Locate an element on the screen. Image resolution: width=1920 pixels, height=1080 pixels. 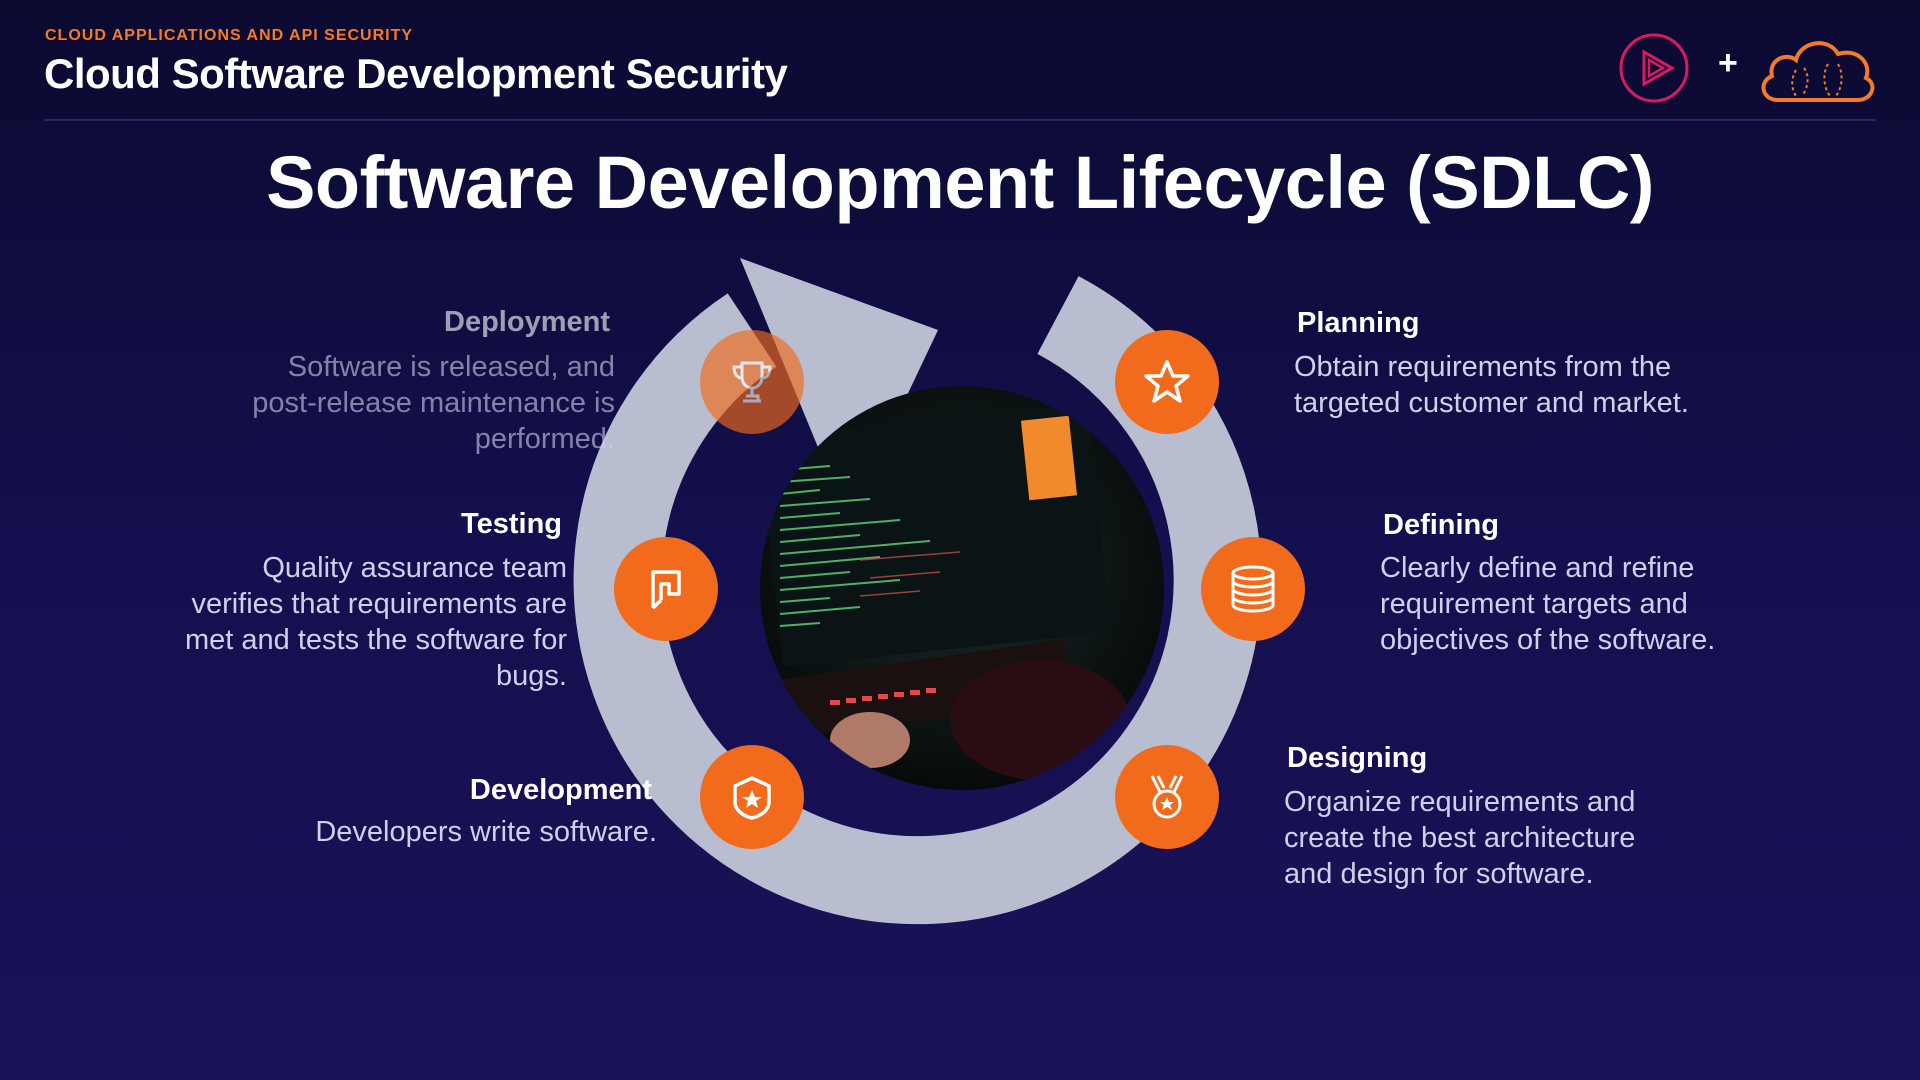
development-stage-description: Developers write software. is located at coordinates (403, 832).